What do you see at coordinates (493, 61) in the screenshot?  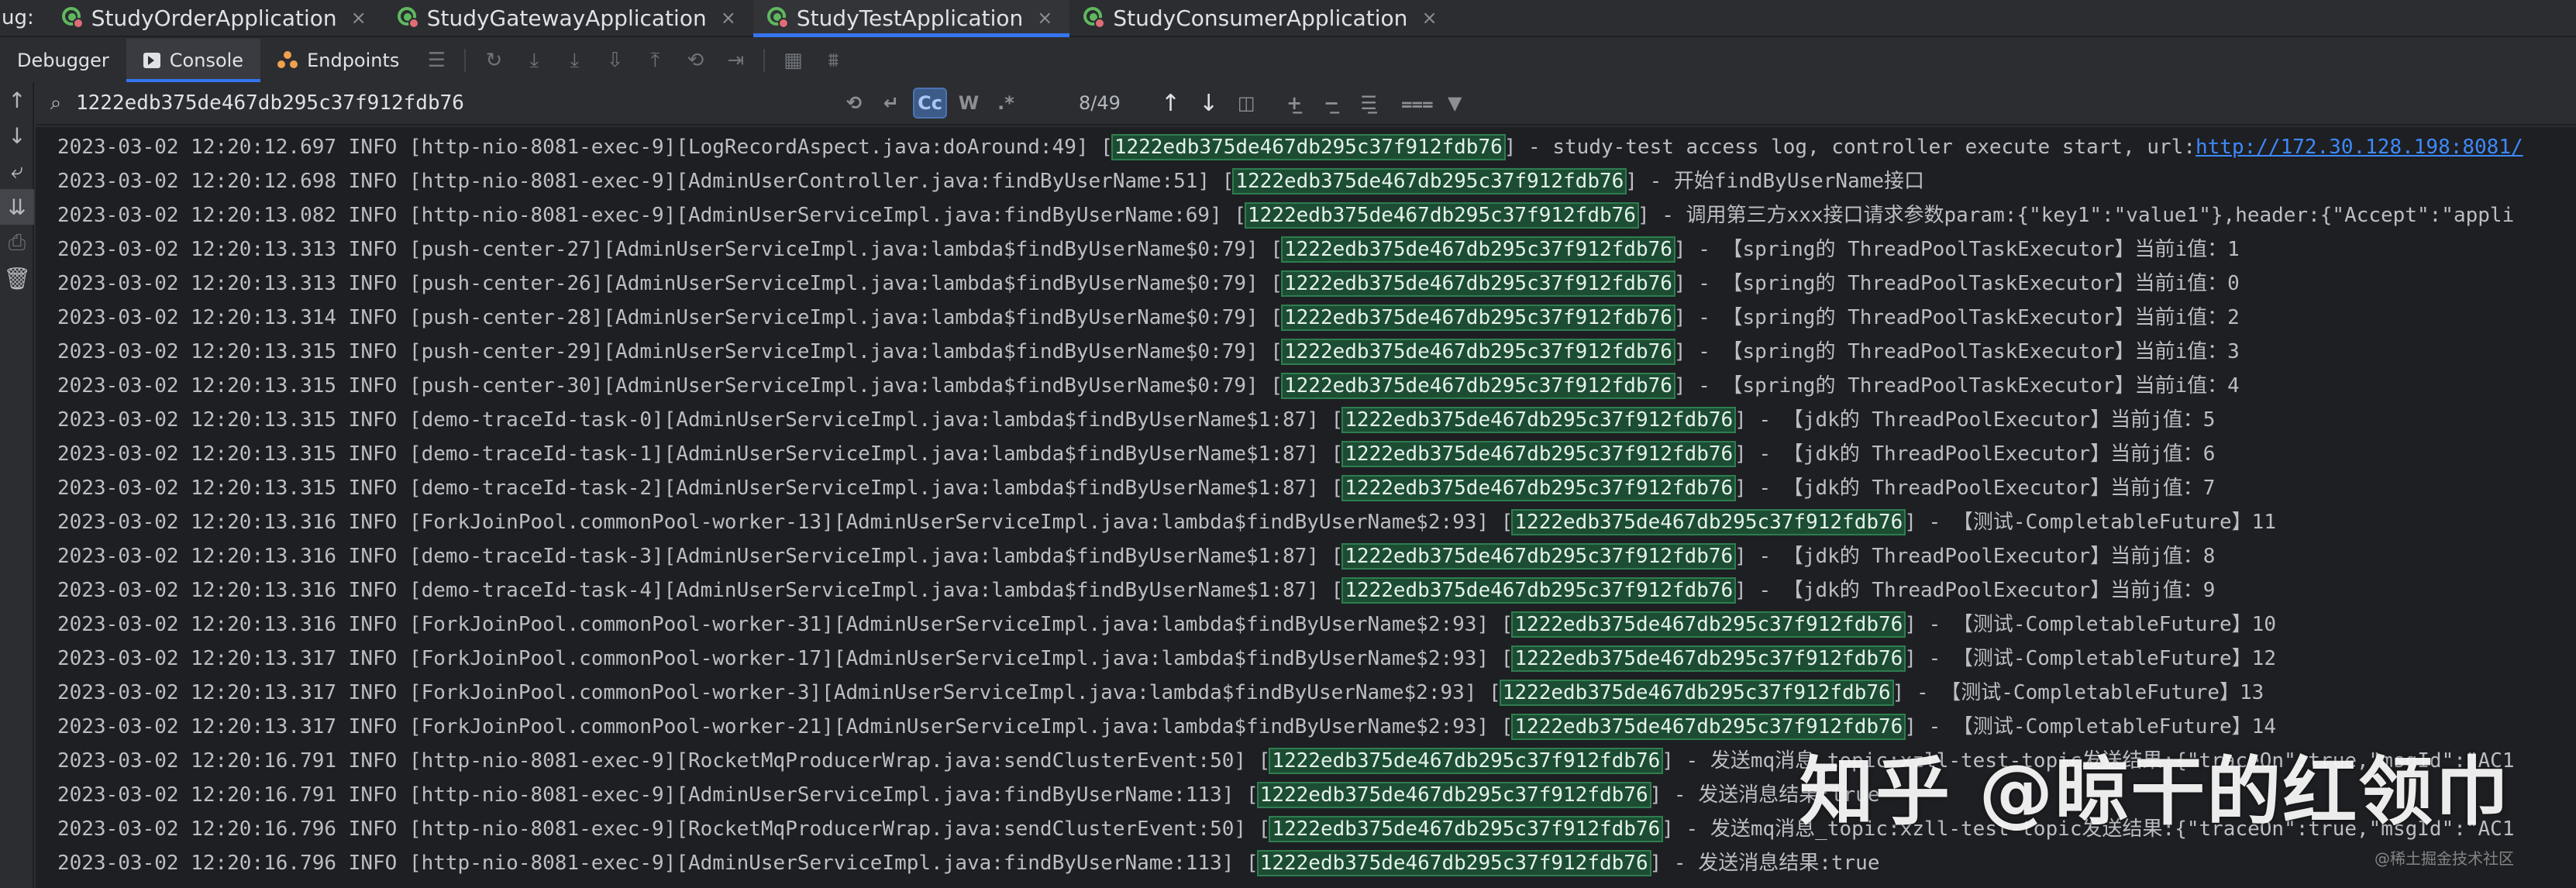 I see `show-execution-point-icon: ↻` at bounding box center [493, 61].